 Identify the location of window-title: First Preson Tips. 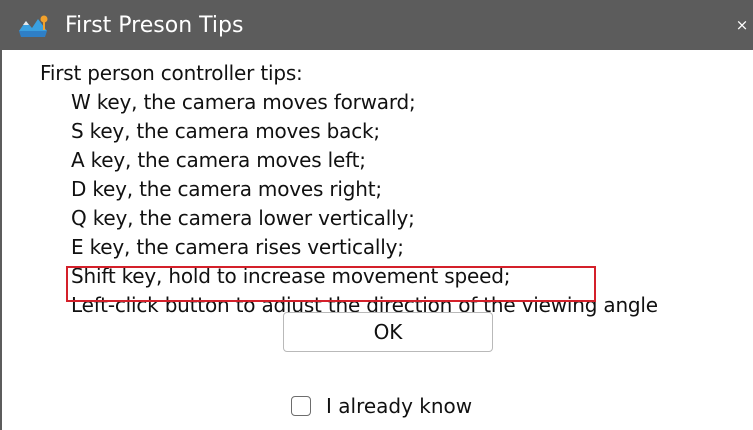
(154, 25).